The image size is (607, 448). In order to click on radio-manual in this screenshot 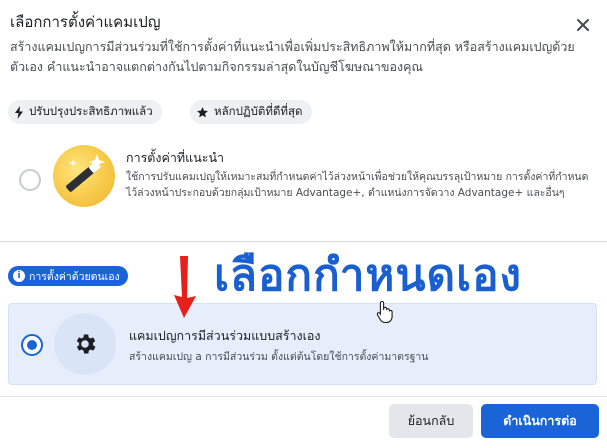, I will do `click(32, 345)`.